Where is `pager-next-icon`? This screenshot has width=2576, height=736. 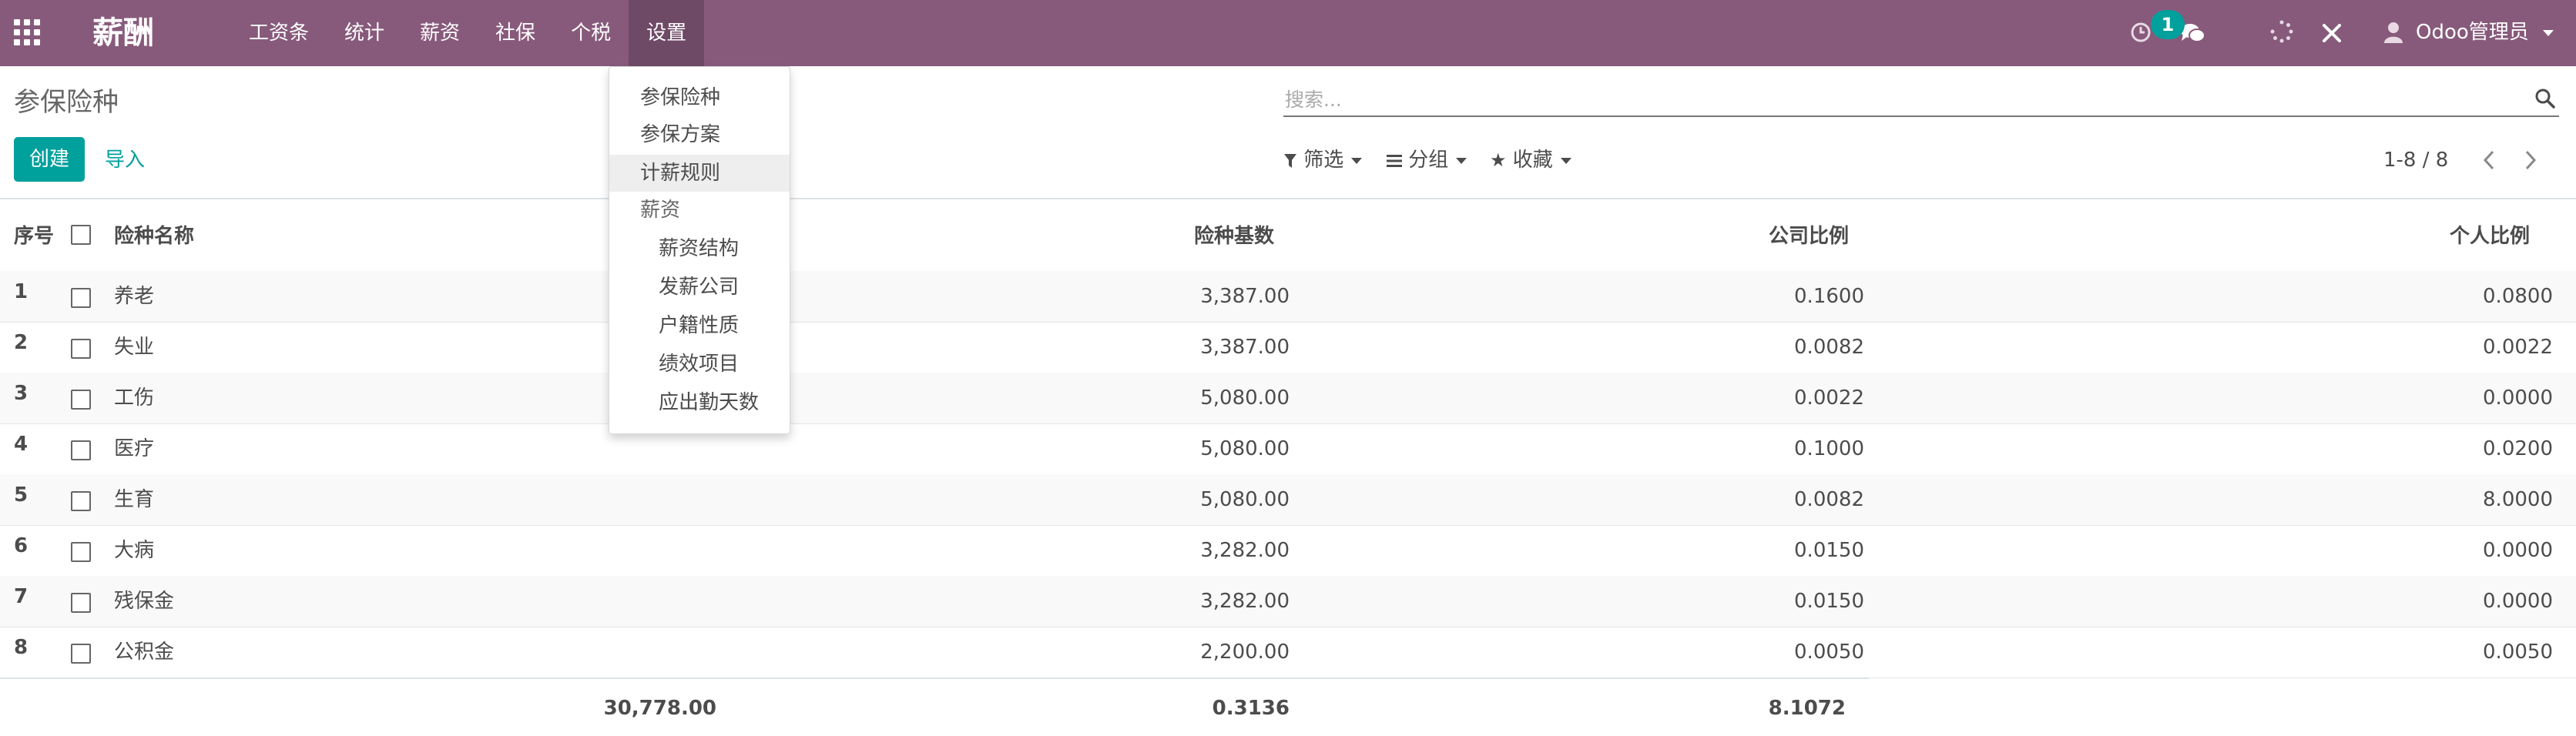 pager-next-icon is located at coordinates (2530, 160).